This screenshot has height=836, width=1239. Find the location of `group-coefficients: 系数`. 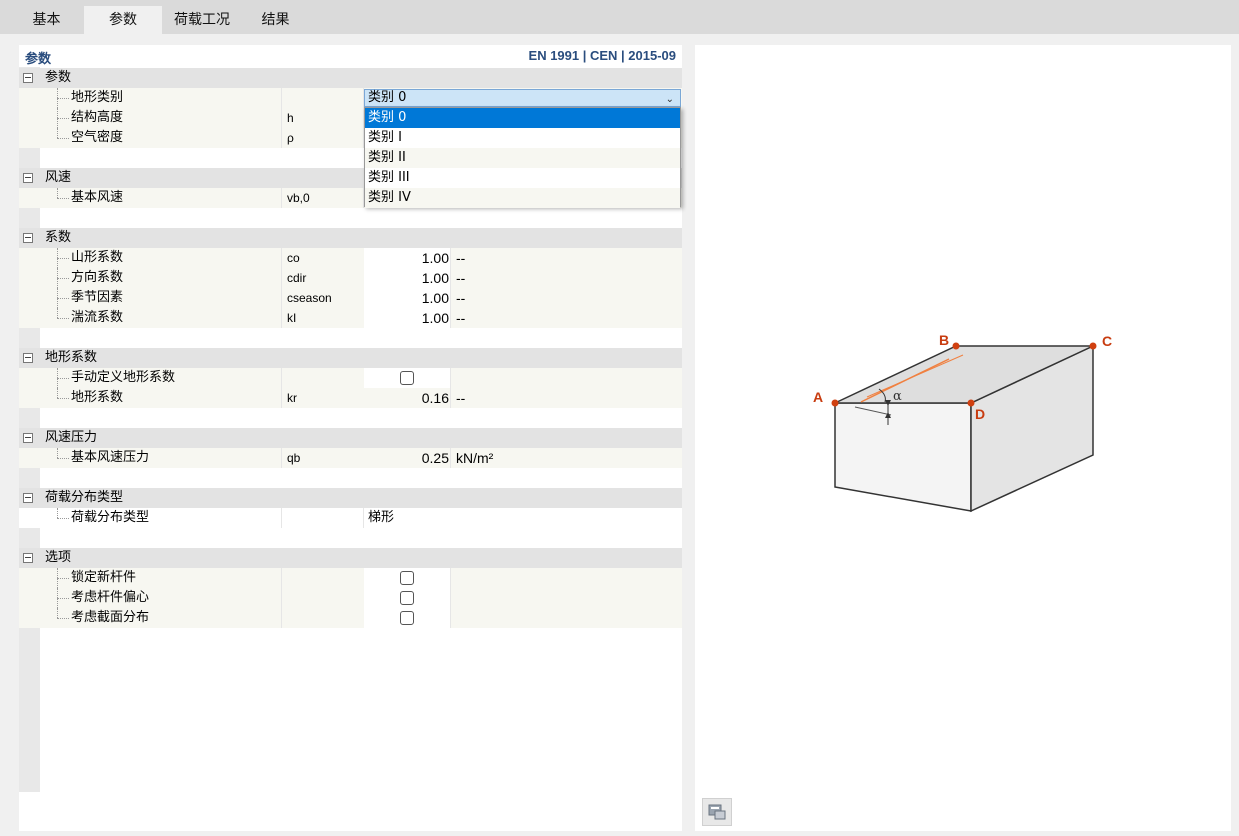

group-coefficients: 系数 is located at coordinates (350, 238).